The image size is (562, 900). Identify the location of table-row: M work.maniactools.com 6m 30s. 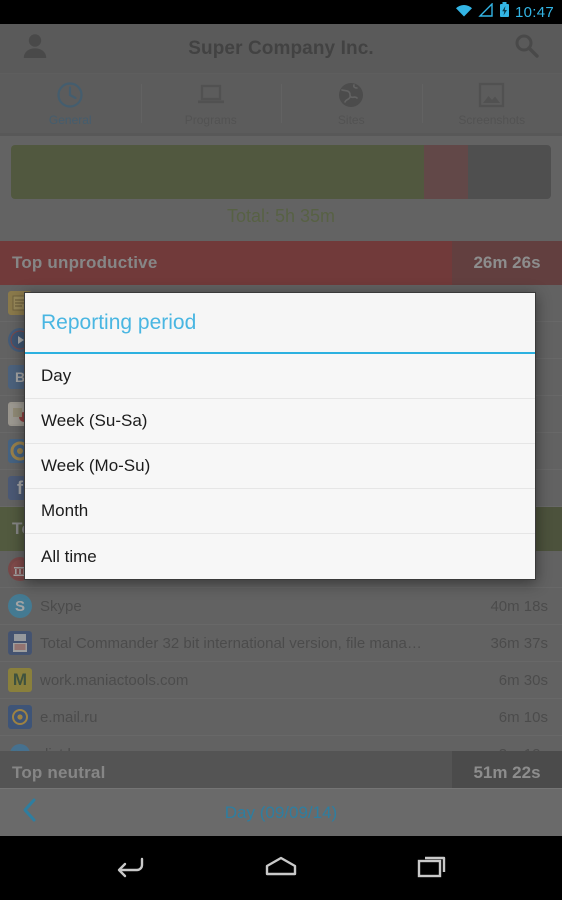
(281, 680).